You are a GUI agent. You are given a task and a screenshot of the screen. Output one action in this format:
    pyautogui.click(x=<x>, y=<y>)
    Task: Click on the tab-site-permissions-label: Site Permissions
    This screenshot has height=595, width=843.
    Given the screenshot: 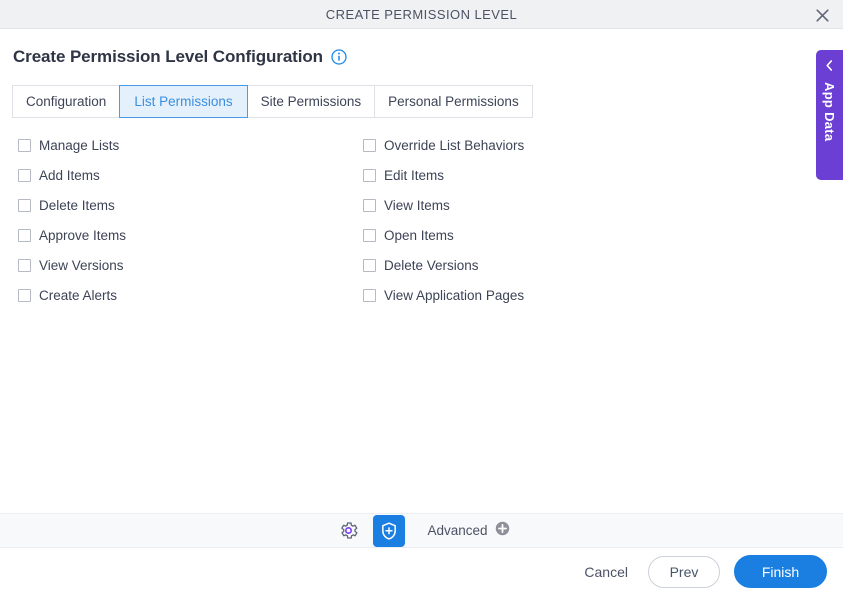 What is the action you would take?
    pyautogui.click(x=311, y=101)
    